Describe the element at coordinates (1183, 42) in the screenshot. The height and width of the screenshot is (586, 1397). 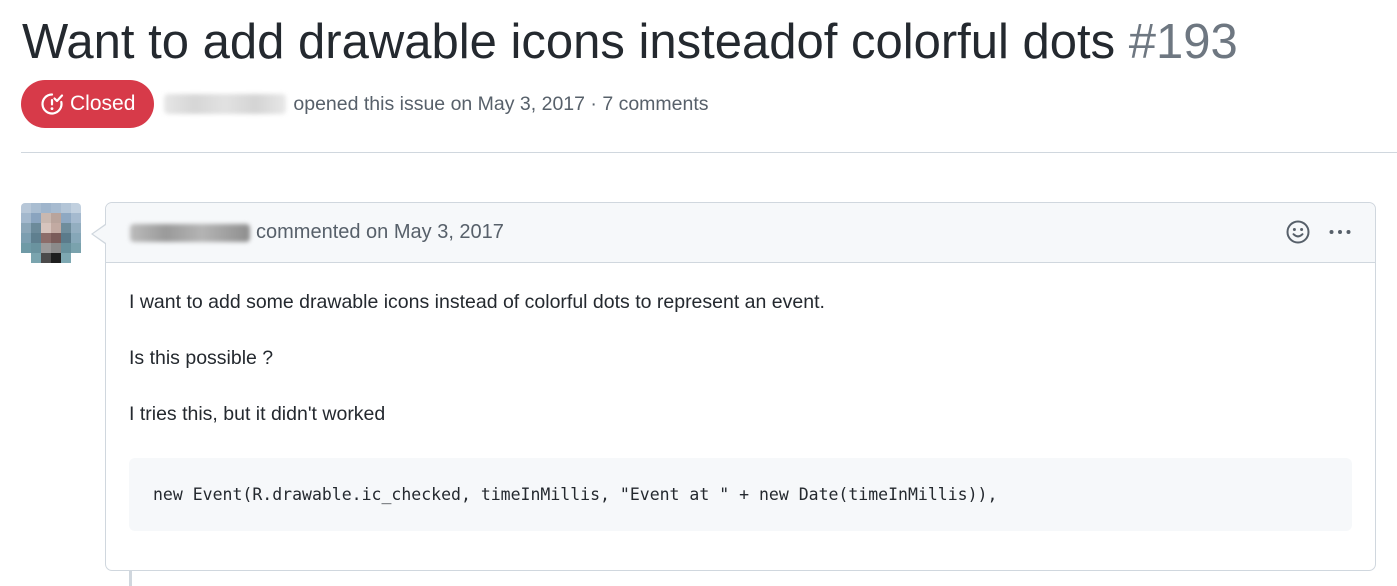
I see `issue-number: #193` at that location.